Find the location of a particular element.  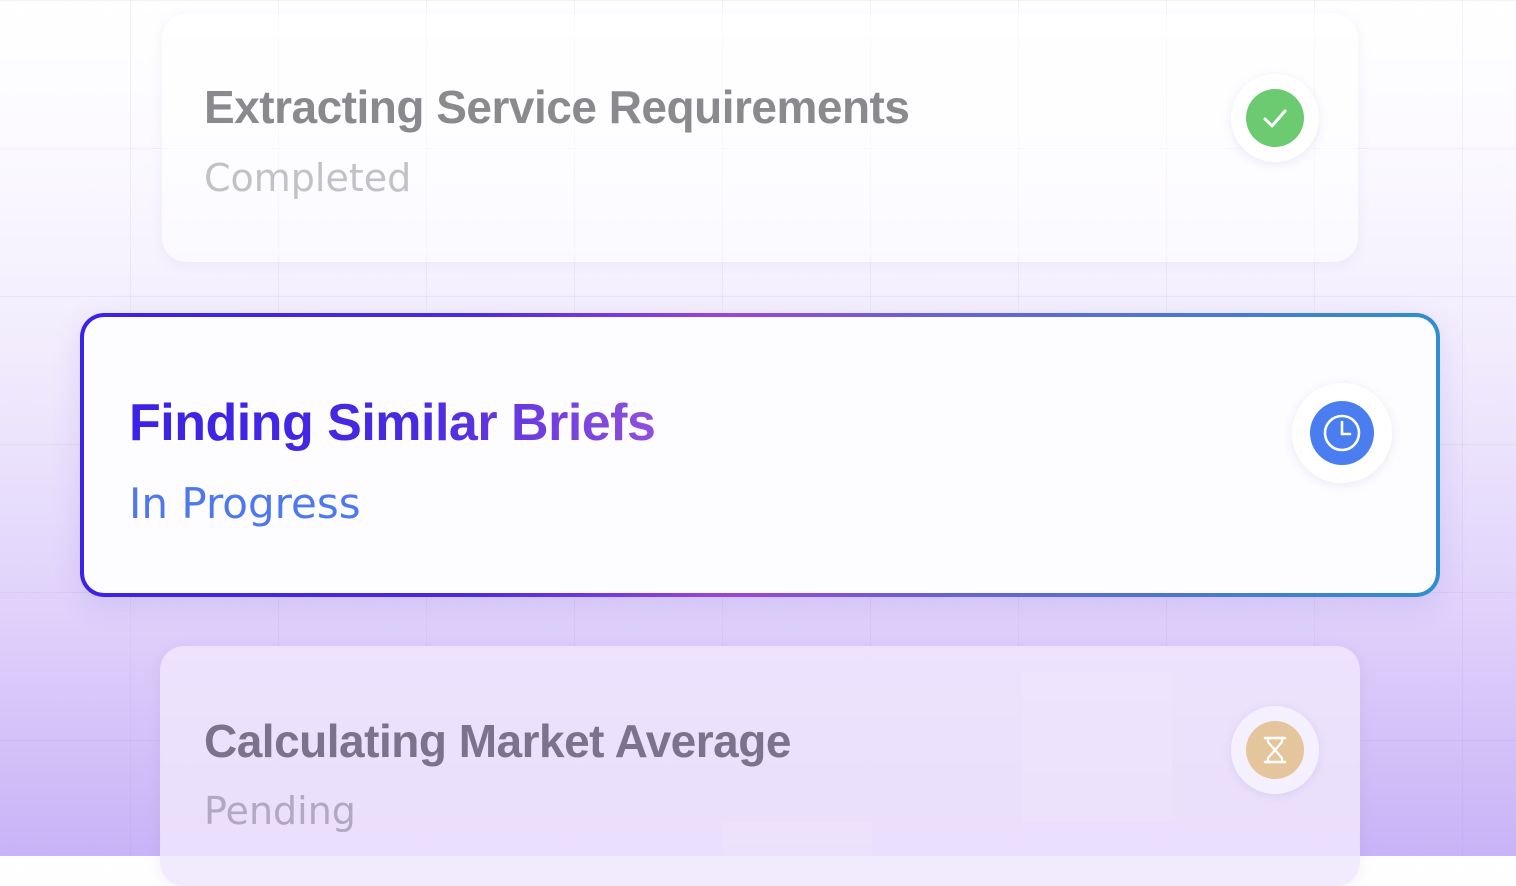

check-icon is located at coordinates (1275, 118).